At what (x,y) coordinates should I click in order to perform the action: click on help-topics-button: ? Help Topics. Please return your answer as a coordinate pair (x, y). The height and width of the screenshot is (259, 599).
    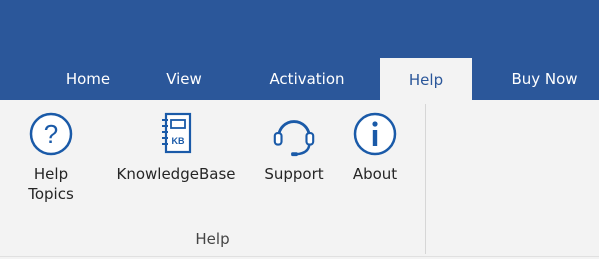
    Looking at the image, I should click on (51, 157).